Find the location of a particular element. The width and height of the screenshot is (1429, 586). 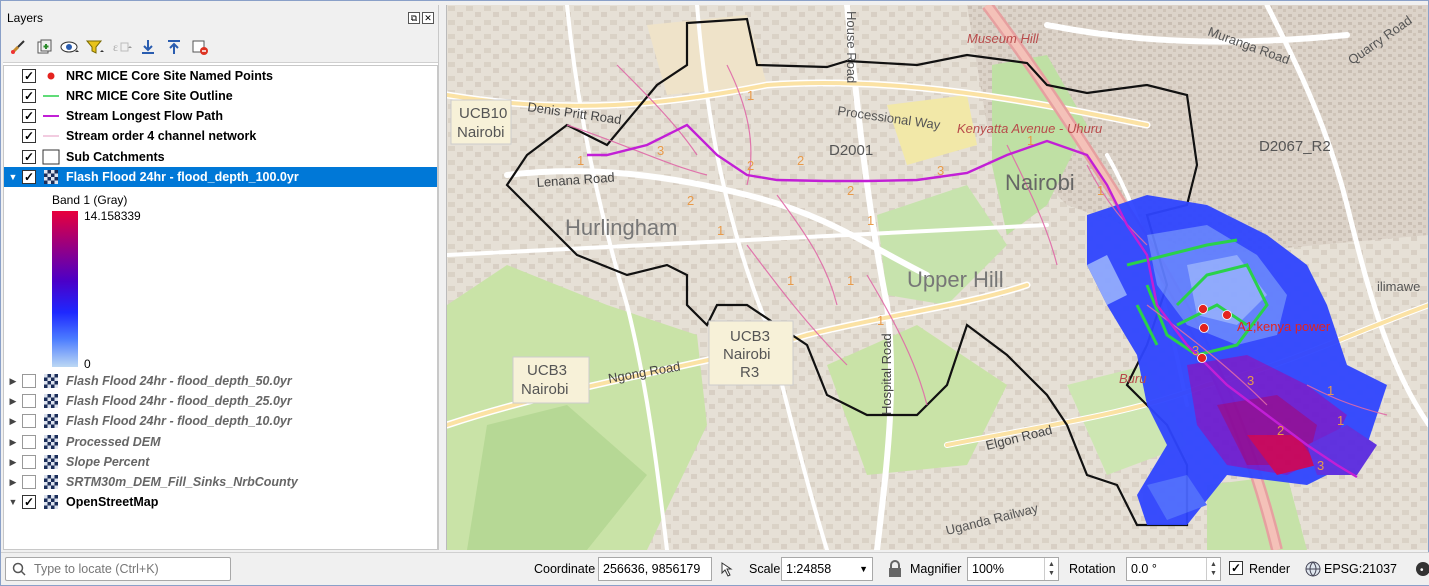

label-ilimawe: ilimawe is located at coordinates (1398, 286).